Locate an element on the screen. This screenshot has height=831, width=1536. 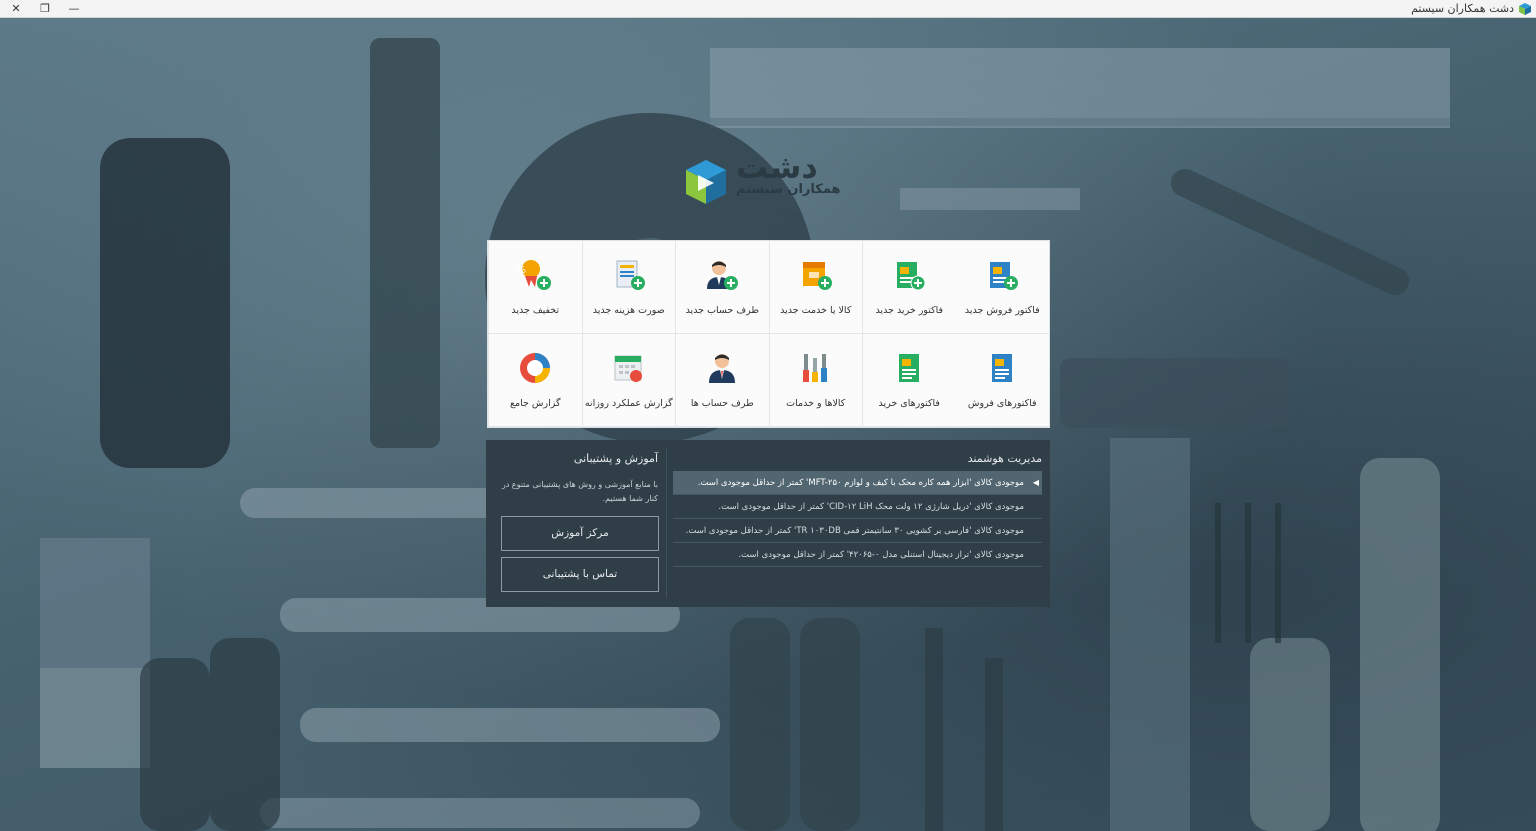
title-bar: ✕ ❐ — دشت همکاران سیستم is located at coordinates (768, 9).